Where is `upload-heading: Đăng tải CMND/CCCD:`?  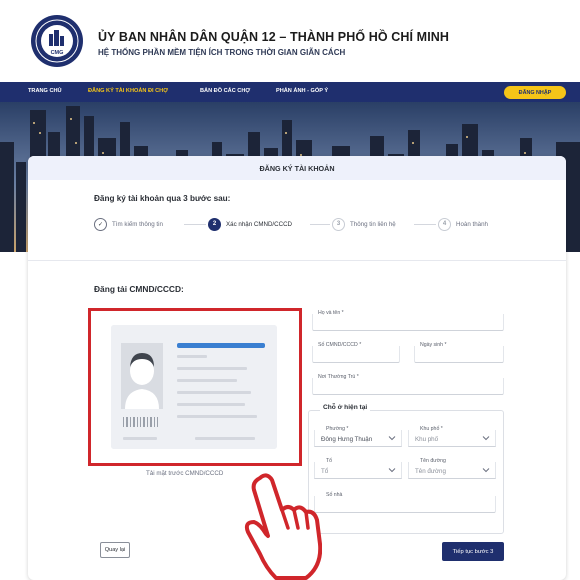 upload-heading: Đăng tải CMND/CCCD: is located at coordinates (139, 289).